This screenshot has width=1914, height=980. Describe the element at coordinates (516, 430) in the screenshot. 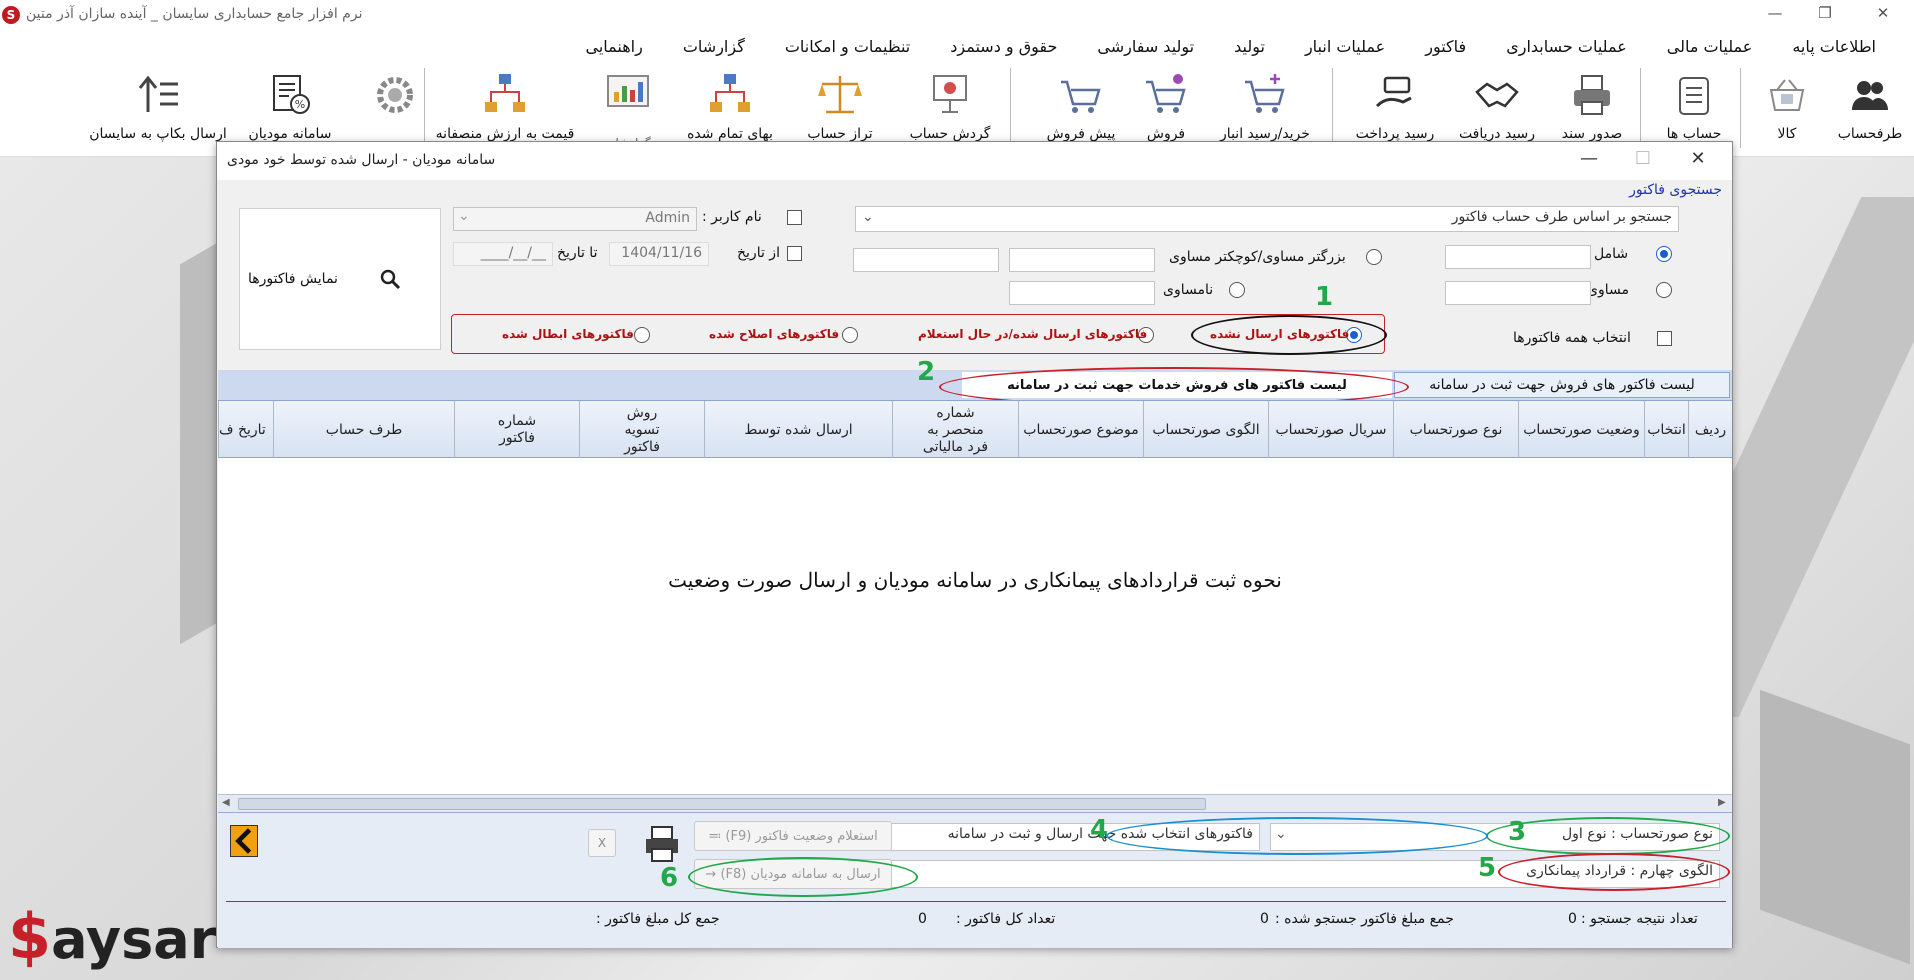

I see `column-header: شماره فاکتور` at that location.